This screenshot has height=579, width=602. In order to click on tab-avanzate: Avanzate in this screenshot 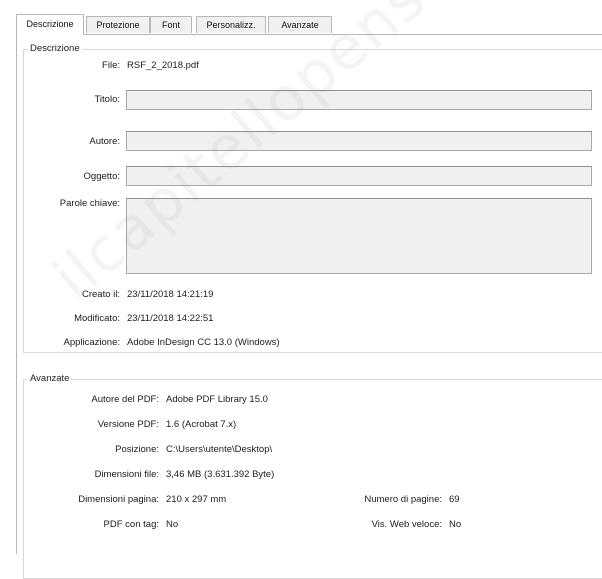, I will do `click(300, 24)`.